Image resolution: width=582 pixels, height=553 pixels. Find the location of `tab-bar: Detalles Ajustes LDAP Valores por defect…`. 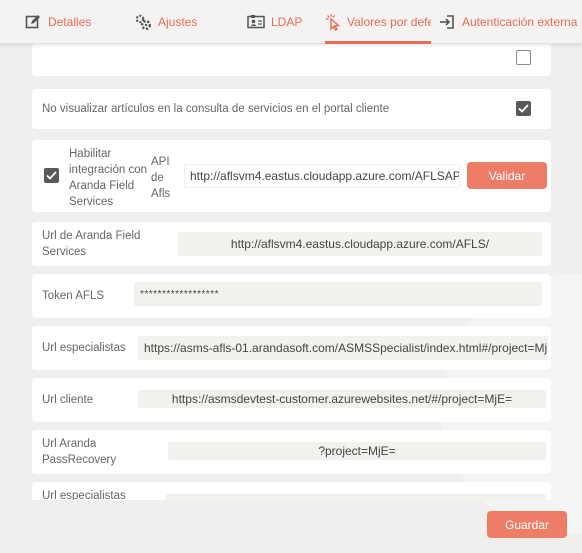

tab-bar: Detalles Ajustes LDAP Valores por defect… is located at coordinates (291, 22).